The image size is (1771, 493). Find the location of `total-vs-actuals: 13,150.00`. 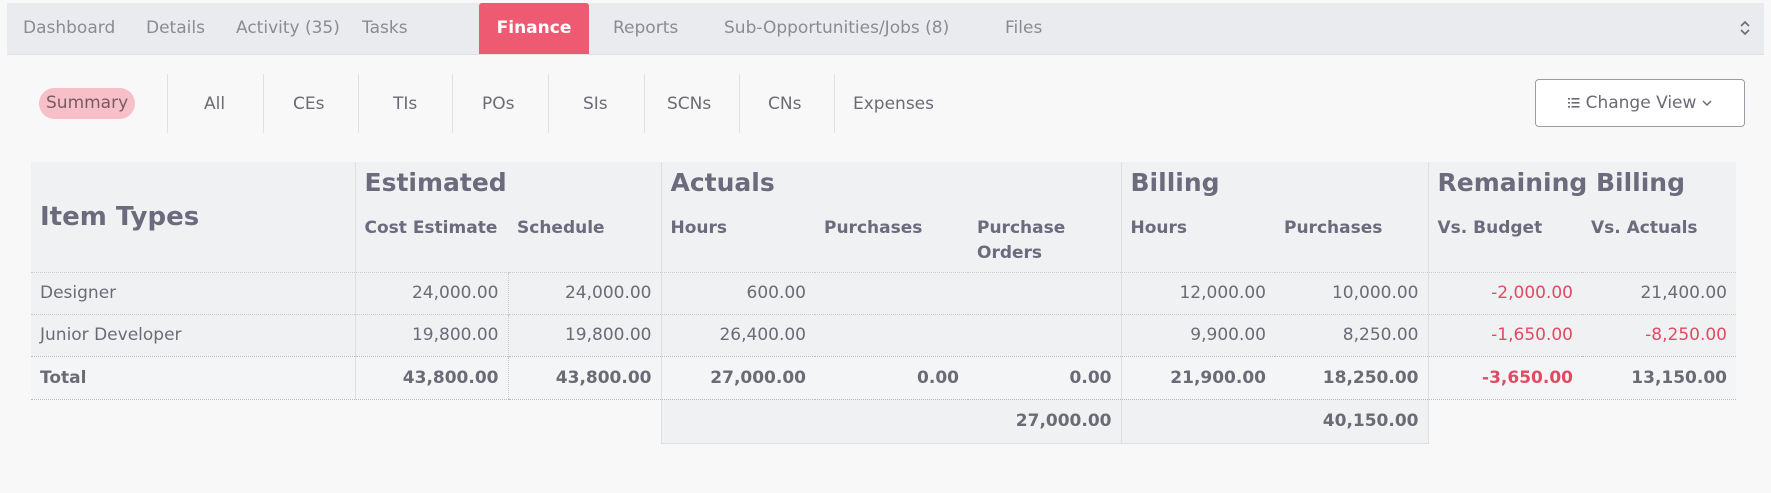

total-vs-actuals: 13,150.00 is located at coordinates (1659, 377).